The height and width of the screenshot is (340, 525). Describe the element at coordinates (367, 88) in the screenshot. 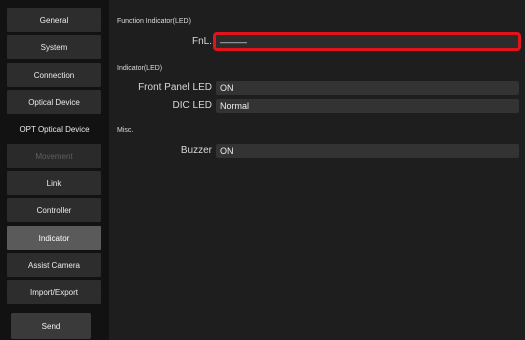

I see `front-panel-led-select: ON` at that location.